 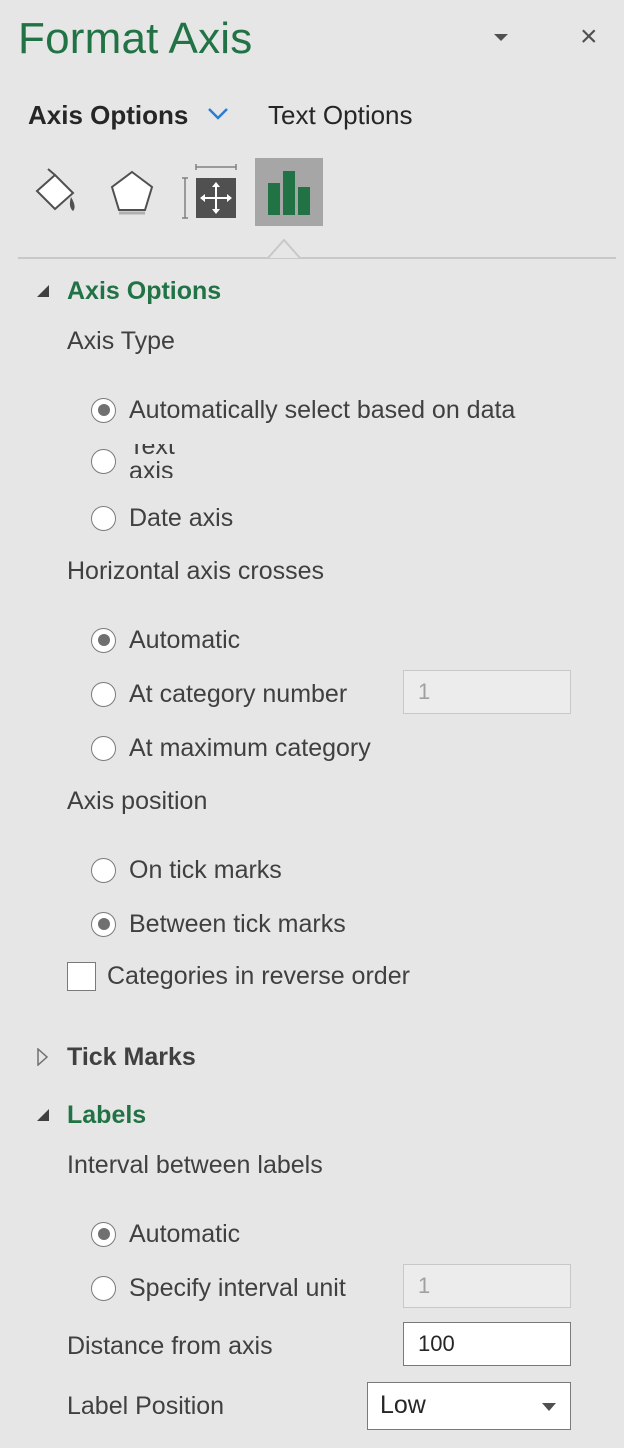 I want to click on radio-date-axis: Date axis, so click(x=162, y=518).